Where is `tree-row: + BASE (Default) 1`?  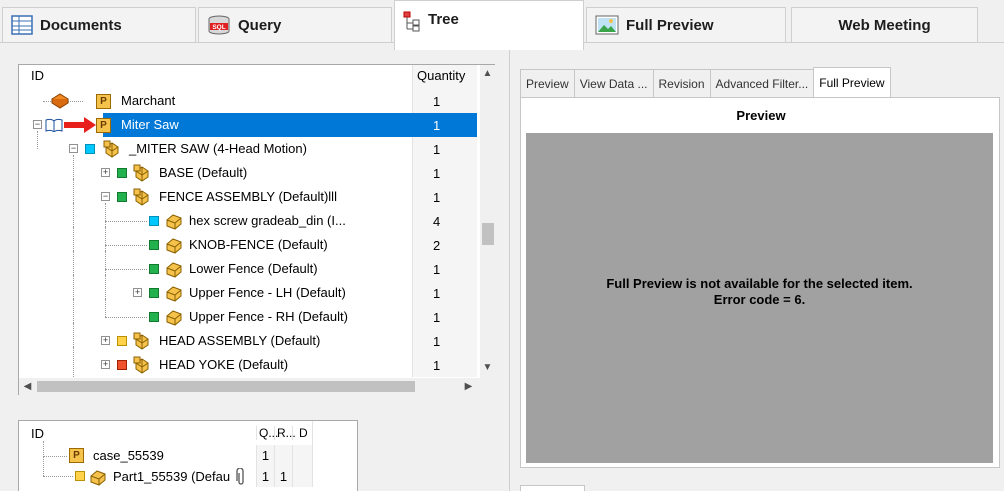 tree-row: + BASE (Default) 1 is located at coordinates (248, 170).